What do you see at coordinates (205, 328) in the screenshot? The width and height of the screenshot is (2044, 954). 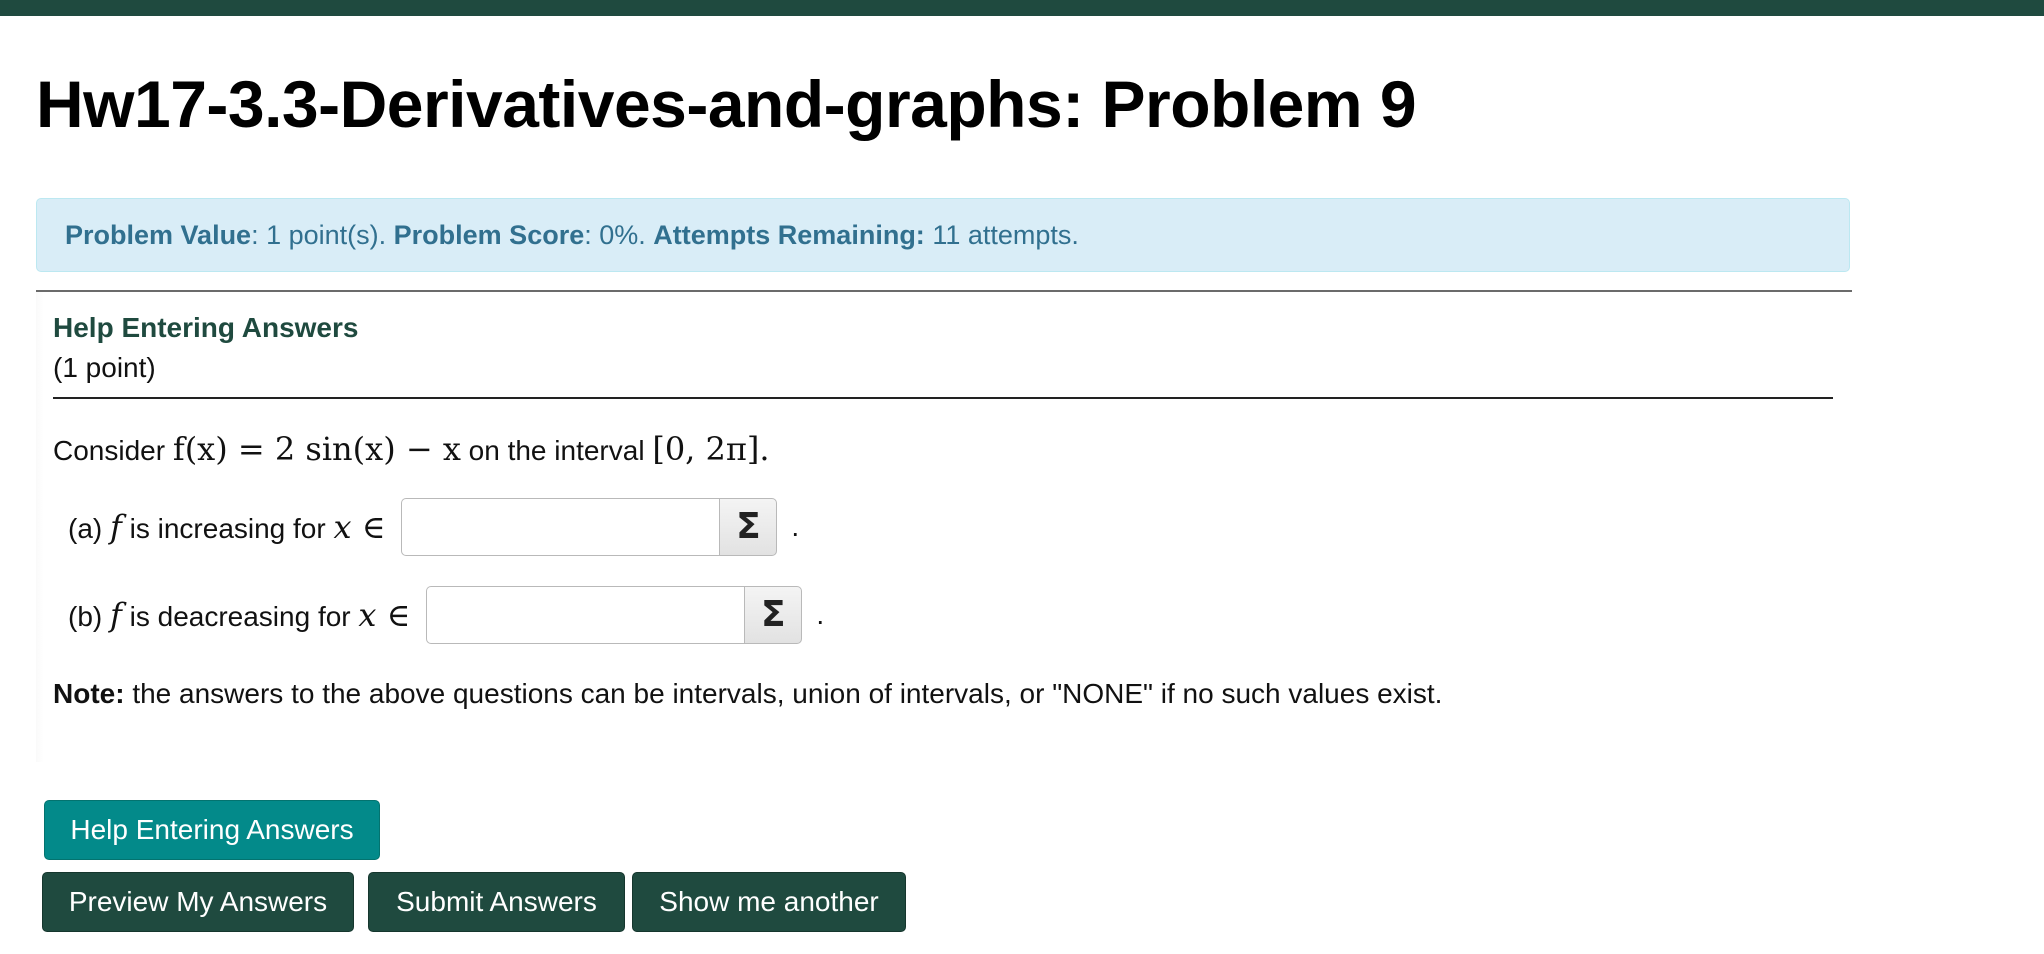 I see `help-entering-answers-link: Help Entering Answers` at bounding box center [205, 328].